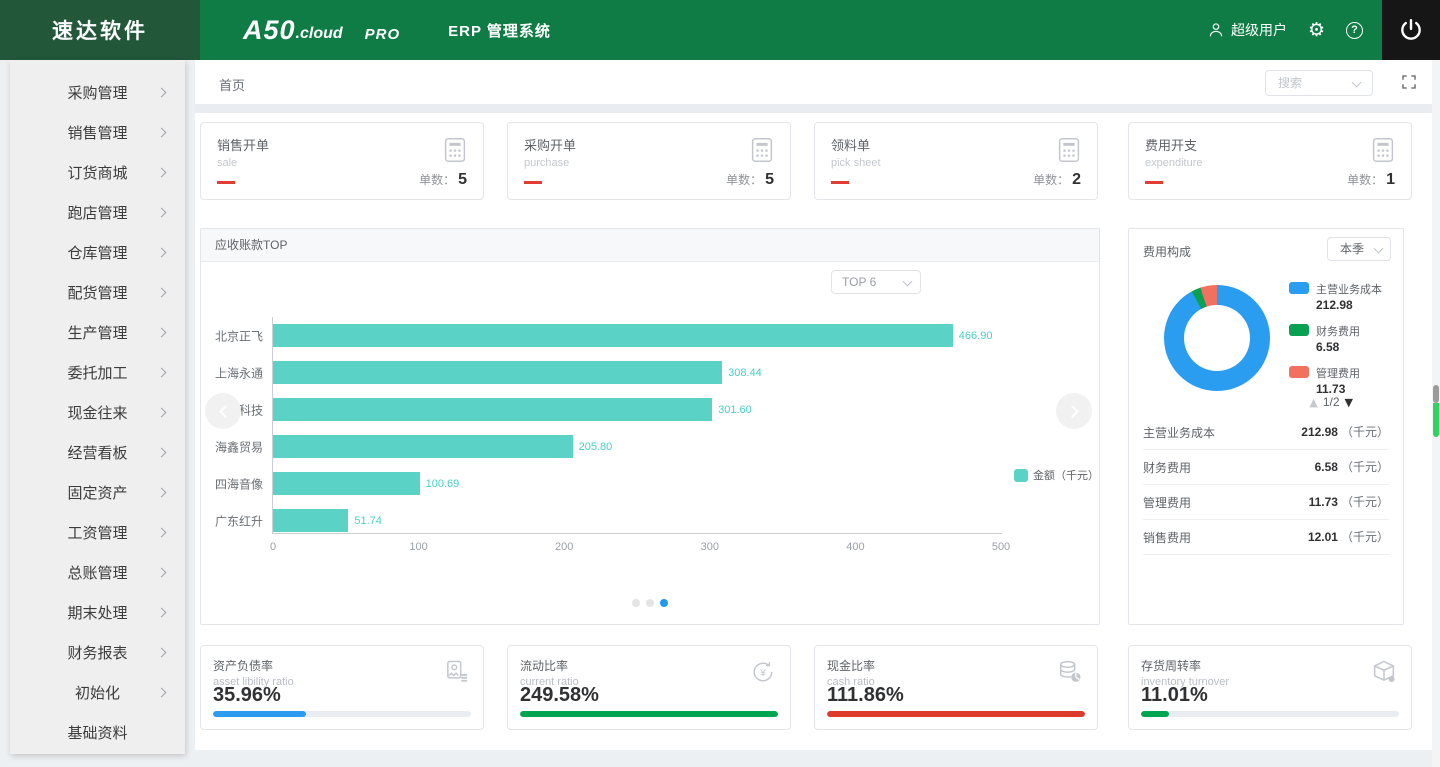 Image resolution: width=1440 pixels, height=767 pixels. What do you see at coordinates (1319, 83) in the screenshot?
I see `search-select: 搜索` at bounding box center [1319, 83].